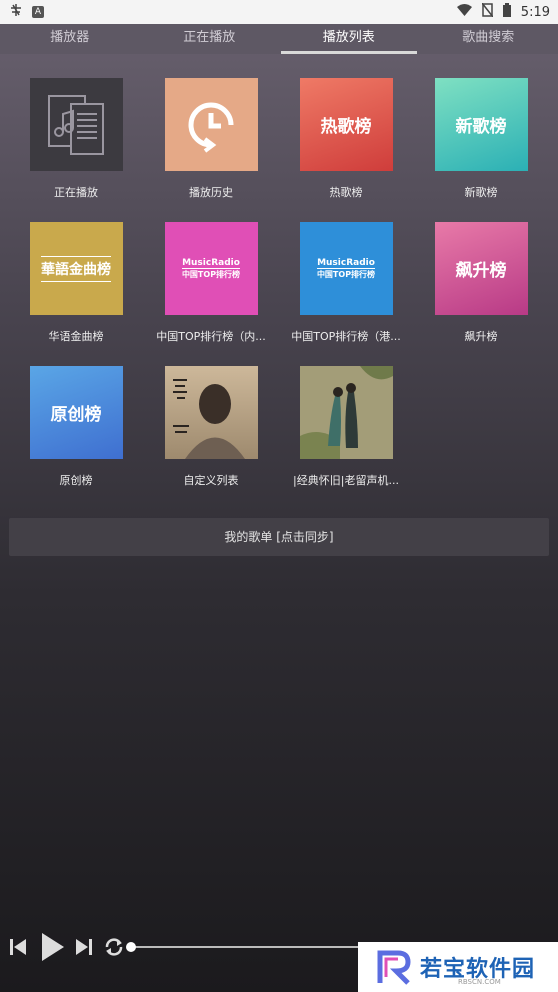 The image size is (558, 992). I want to click on no-sim-icon, so click(487, 11).